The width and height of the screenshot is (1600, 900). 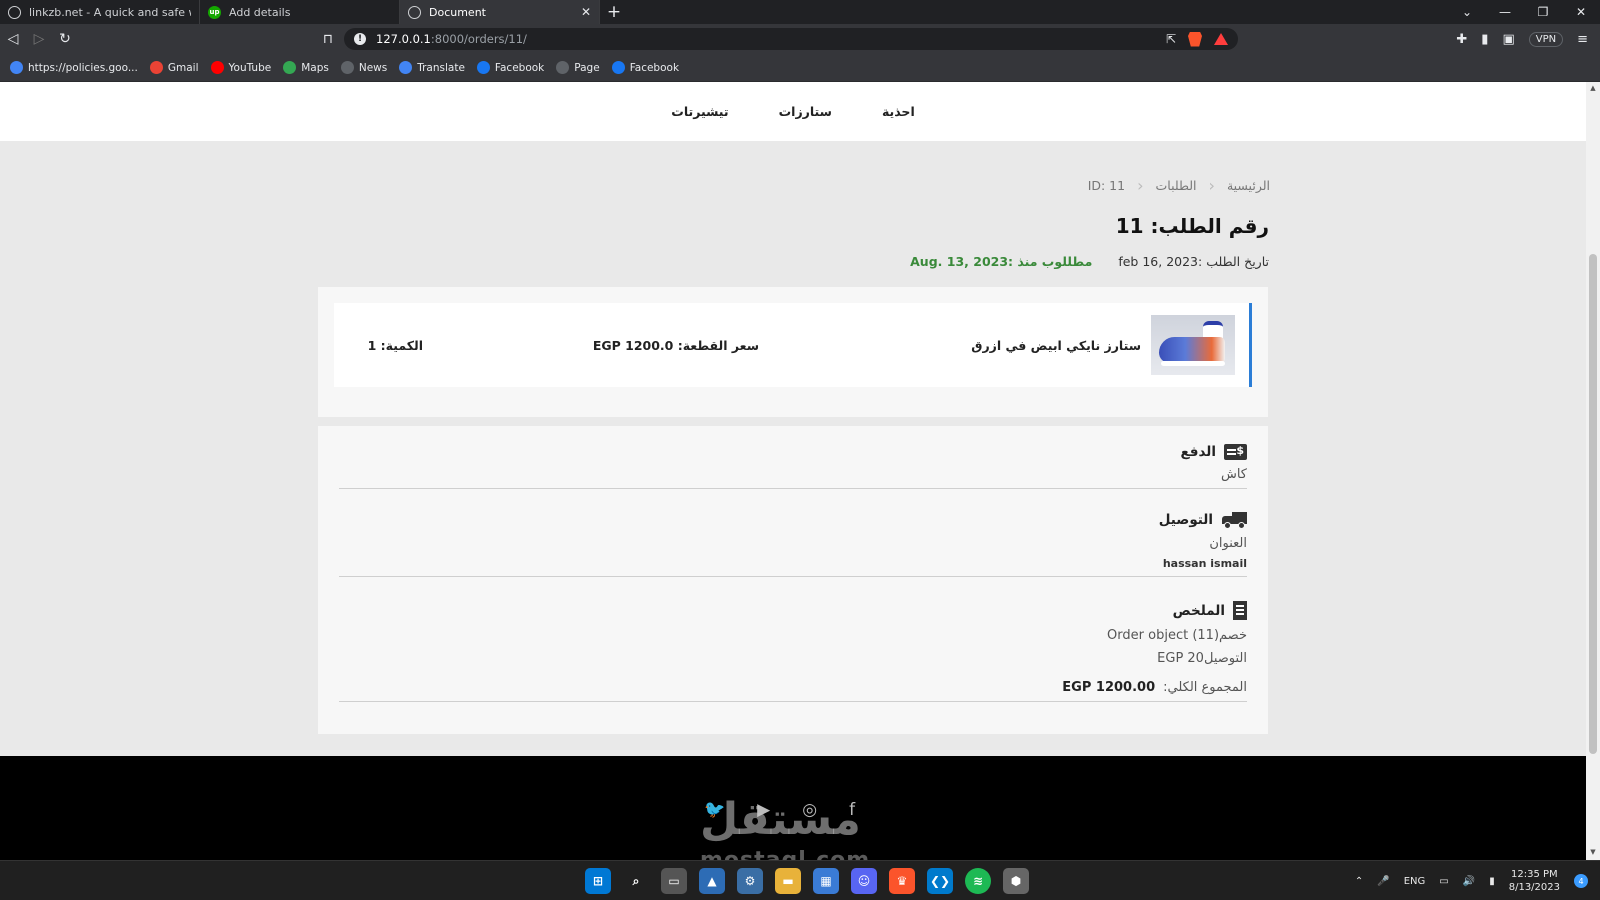 I want to click on brave-icon: ♛, so click(x=902, y=881).